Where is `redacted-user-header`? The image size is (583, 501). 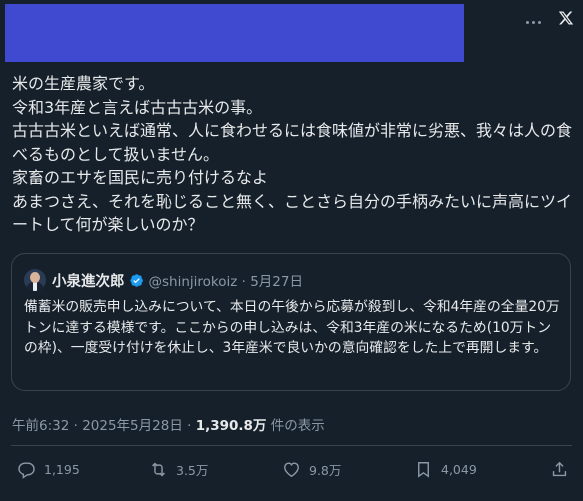 redacted-user-header is located at coordinates (234, 33).